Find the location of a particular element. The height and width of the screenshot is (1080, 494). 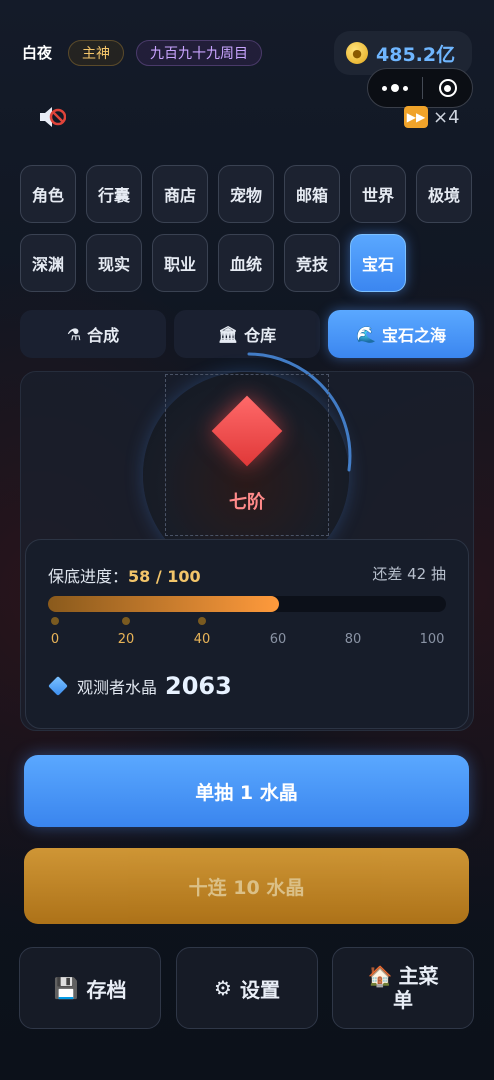

nav-button-gem: 宝石 is located at coordinates (378, 263).